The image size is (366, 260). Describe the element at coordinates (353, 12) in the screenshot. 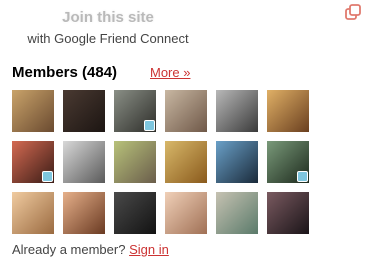

I see `popout-icon` at that location.